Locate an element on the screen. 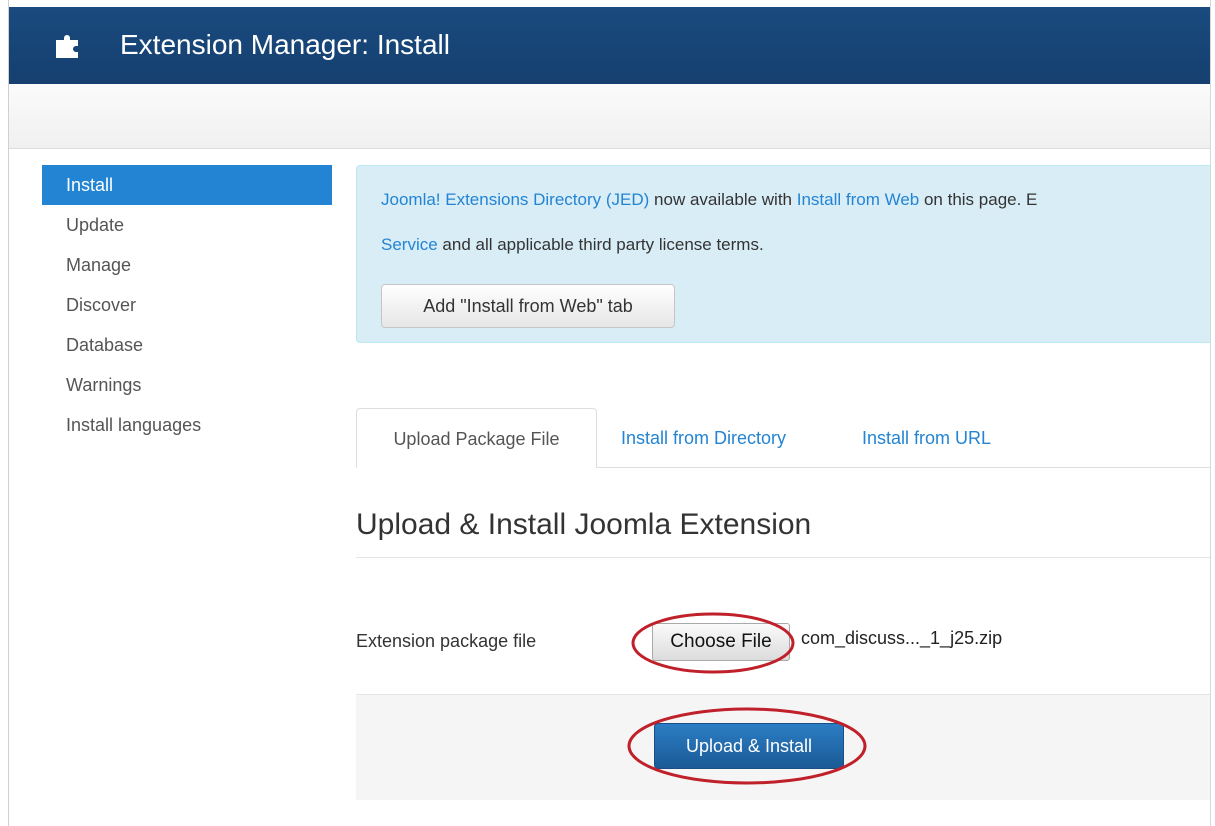 The image size is (1215, 826). section-divider is located at coordinates (783, 557).